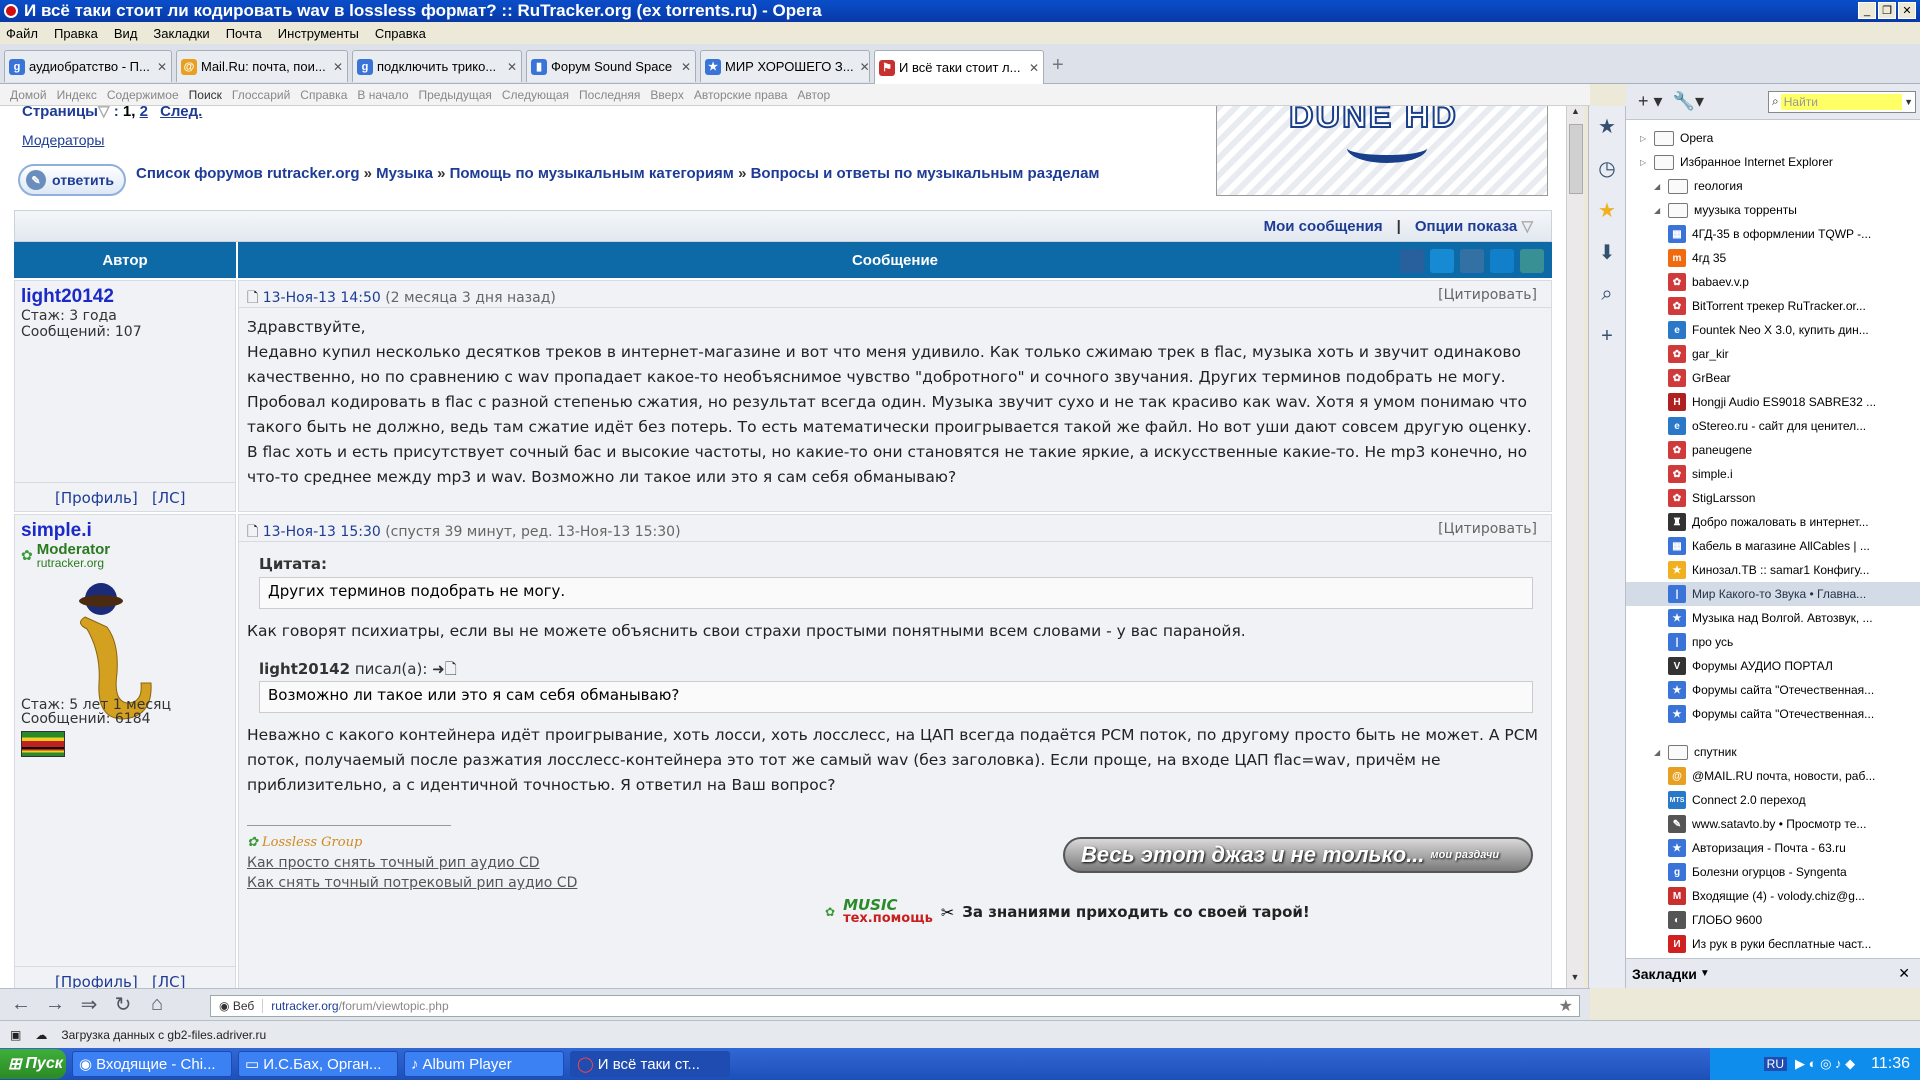  What do you see at coordinates (1644, 162) in the screenshot?
I see `expand-arrow-icon: ▷` at bounding box center [1644, 162].